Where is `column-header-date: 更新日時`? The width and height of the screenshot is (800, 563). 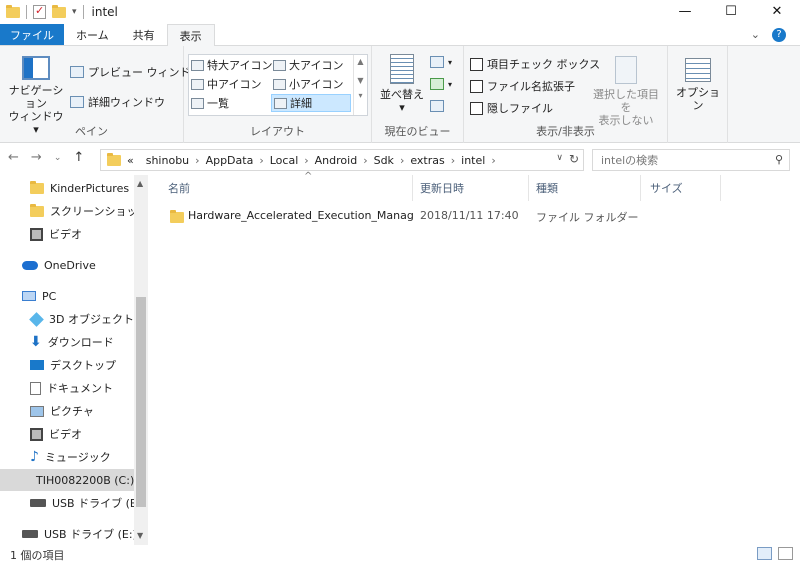 column-header-date: 更新日時 is located at coordinates (474, 188).